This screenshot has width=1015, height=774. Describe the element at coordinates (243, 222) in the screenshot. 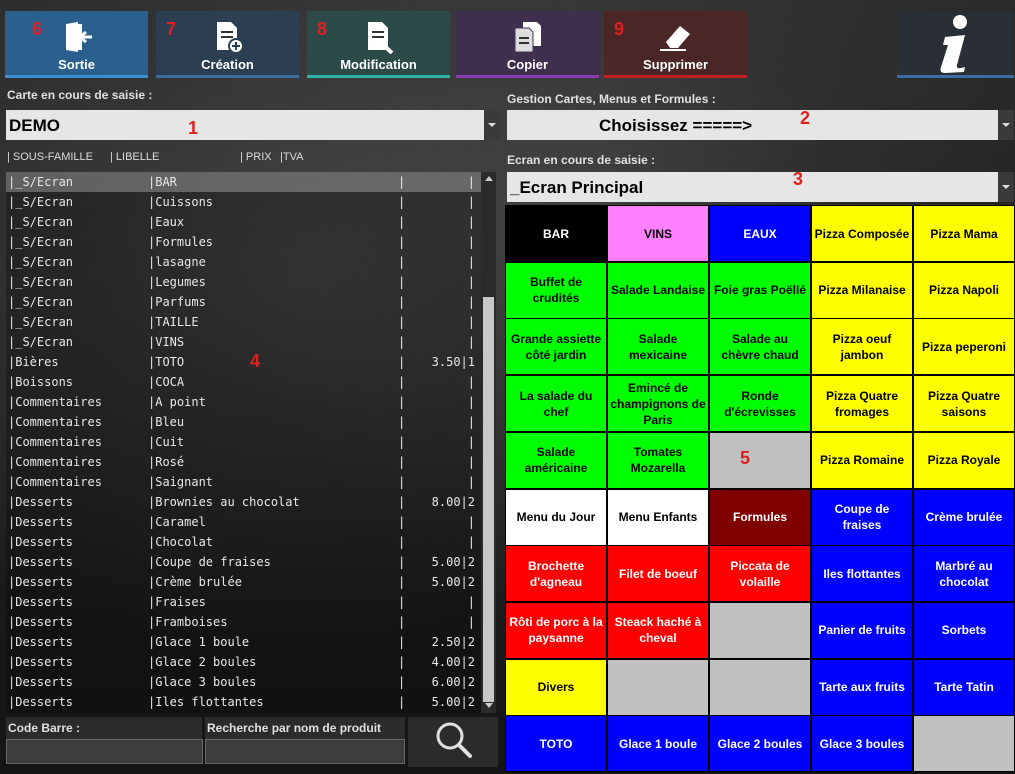

I see `list-row: |_S/Ecran |Eaux | |` at that location.